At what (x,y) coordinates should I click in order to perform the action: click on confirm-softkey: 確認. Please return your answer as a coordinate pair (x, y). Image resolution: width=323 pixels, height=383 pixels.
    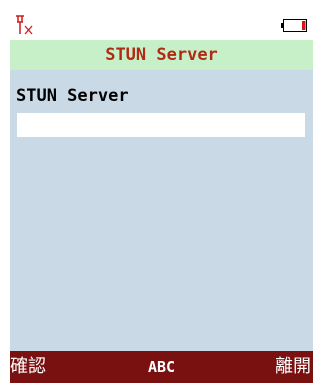
    Looking at the image, I should click on (28, 367).